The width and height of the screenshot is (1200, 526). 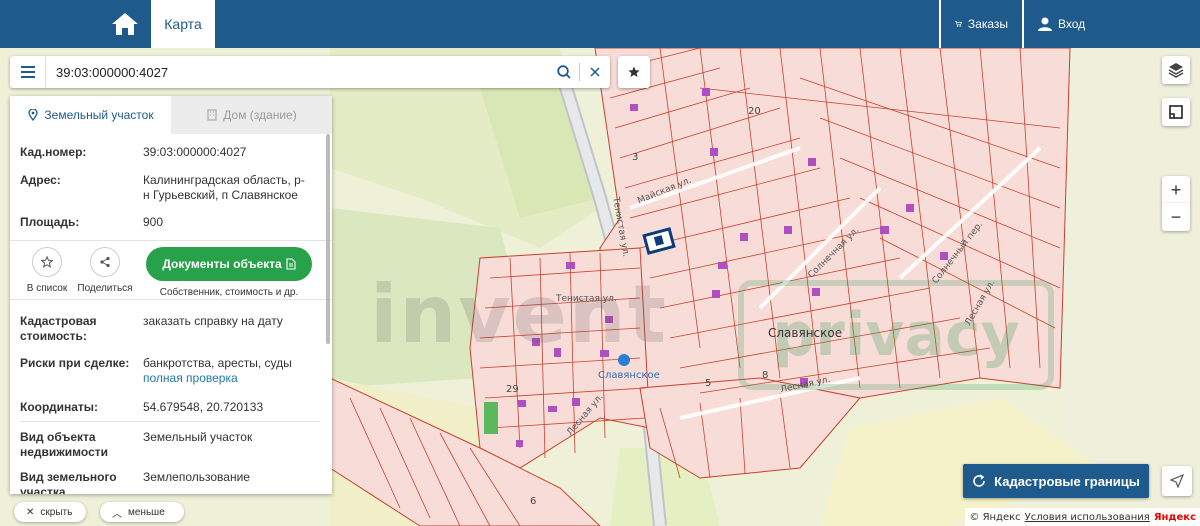 I want to click on star-icon, so click(x=634, y=71).